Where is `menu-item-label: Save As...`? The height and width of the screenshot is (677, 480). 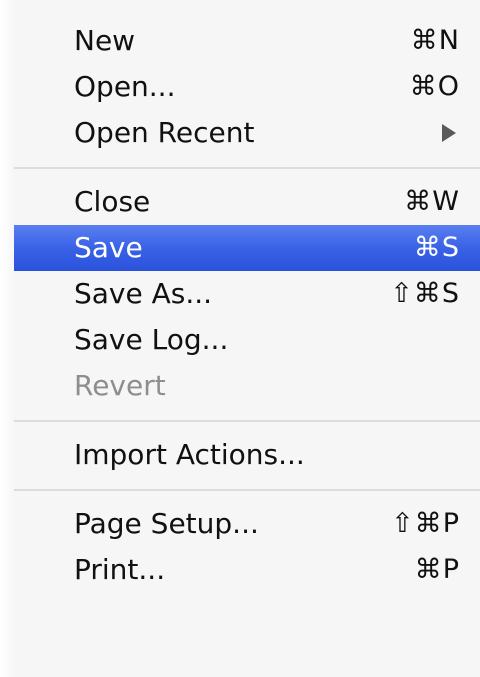 menu-item-label: Save As... is located at coordinates (143, 293).